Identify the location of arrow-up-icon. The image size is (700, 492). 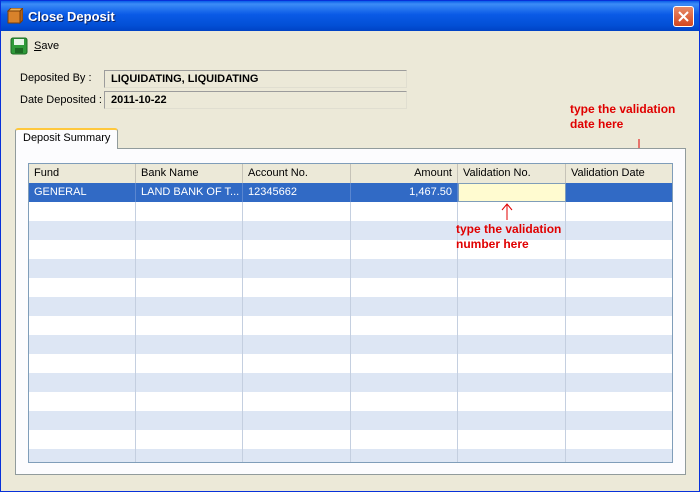
(507, 211).